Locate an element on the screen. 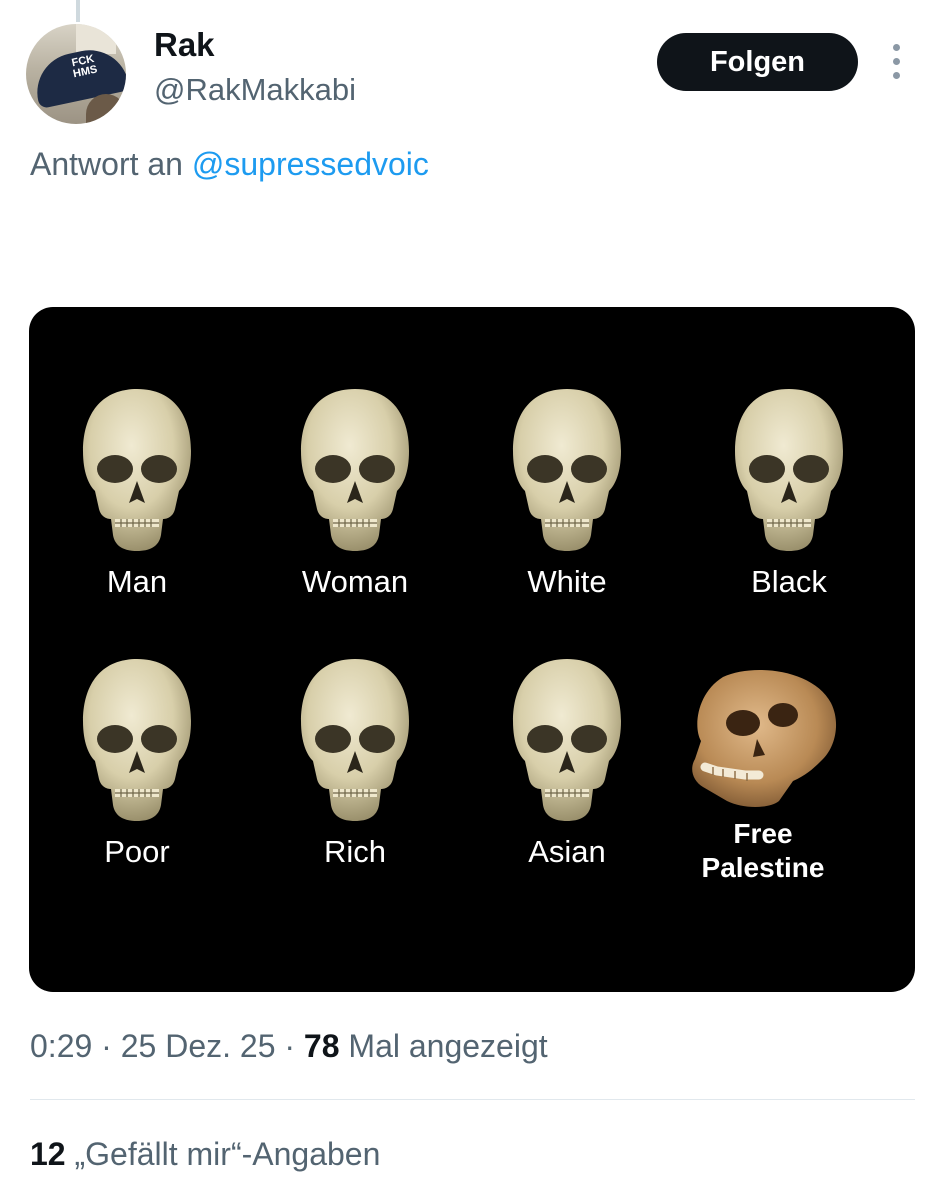 Image resolution: width=944 pixels, height=1200 pixels. tweet-time: 0:29 is located at coordinates (61, 1046).